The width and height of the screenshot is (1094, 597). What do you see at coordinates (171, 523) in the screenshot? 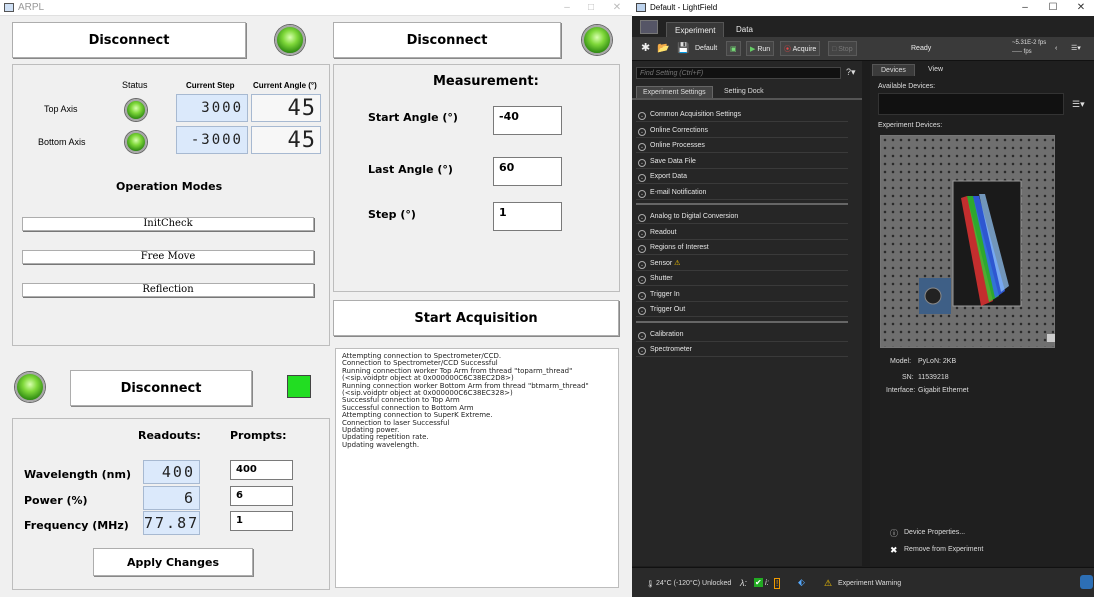
I see `frequency-readout: 77.87` at bounding box center [171, 523].